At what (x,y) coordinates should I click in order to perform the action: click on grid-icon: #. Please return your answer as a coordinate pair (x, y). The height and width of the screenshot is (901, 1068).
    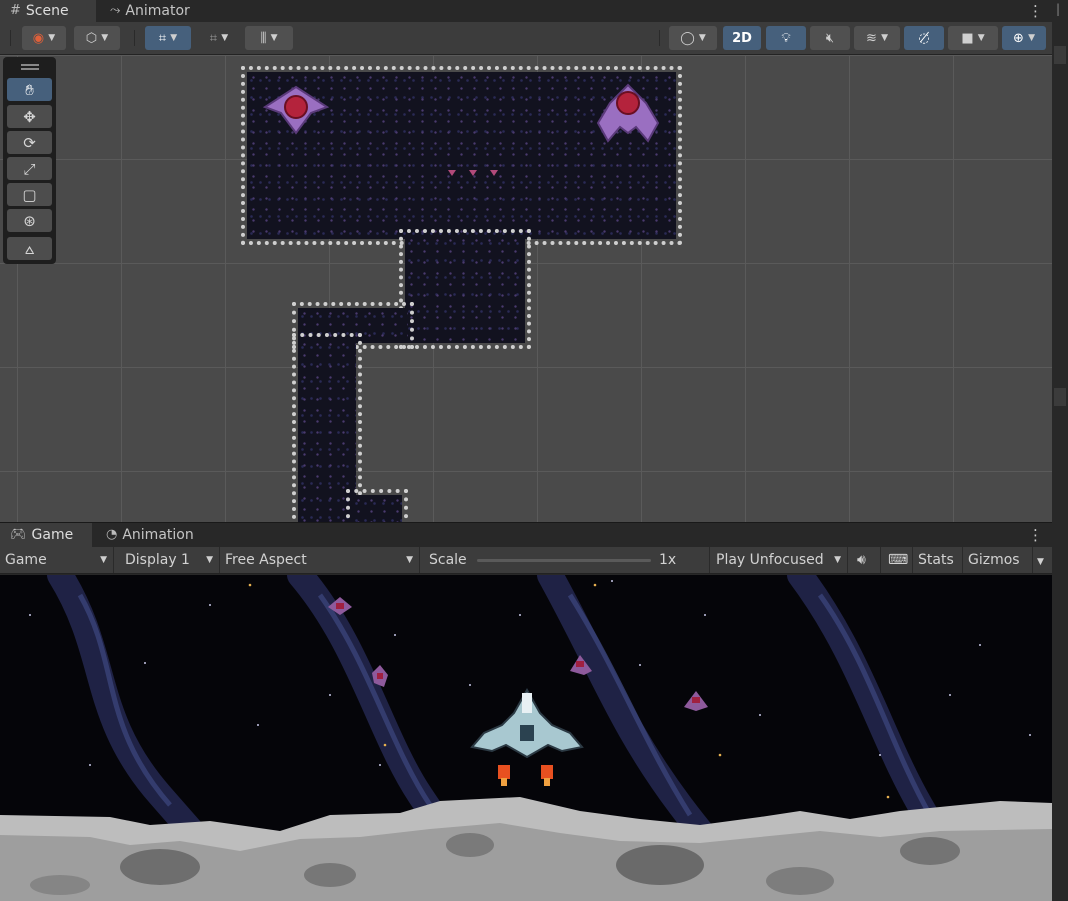
    Looking at the image, I should click on (15, 10).